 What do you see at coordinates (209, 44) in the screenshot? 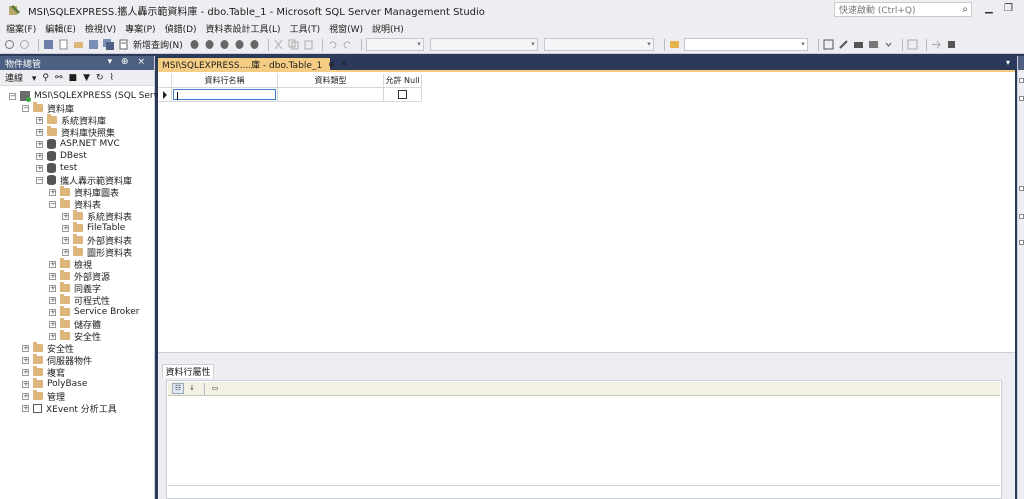
I see `mdx-query-icon` at bounding box center [209, 44].